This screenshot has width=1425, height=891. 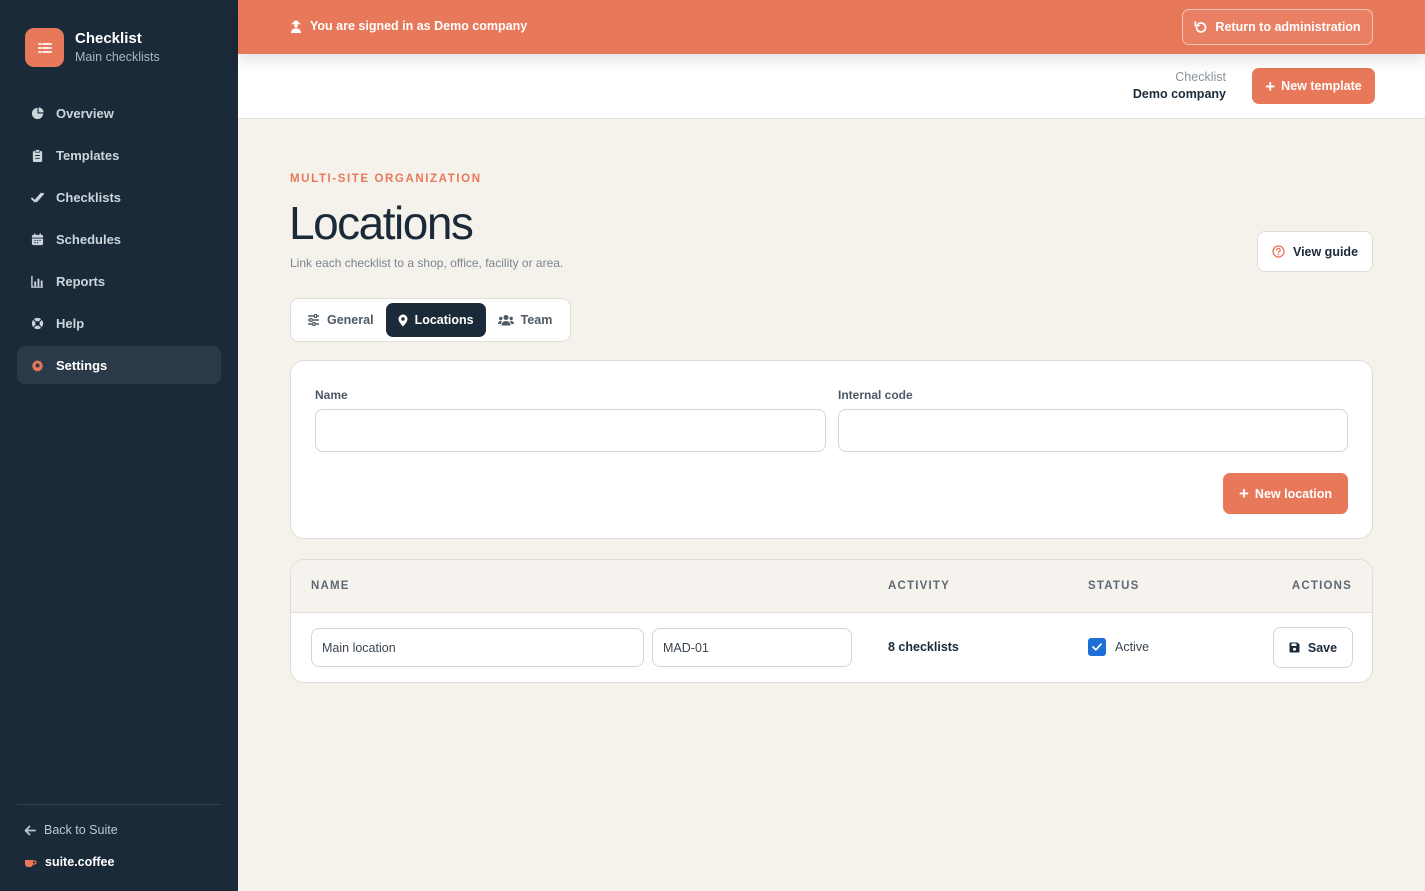 I want to click on question-circle-icon, so click(x=1278, y=251).